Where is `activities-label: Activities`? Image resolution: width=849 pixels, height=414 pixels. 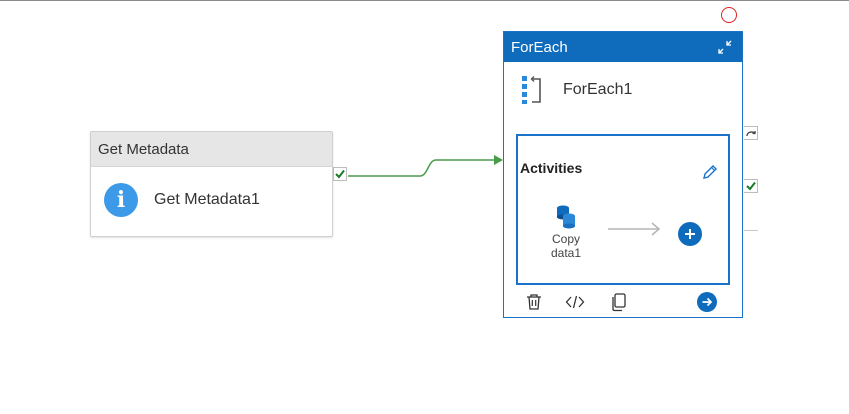
activities-label: Activities is located at coordinates (551, 168).